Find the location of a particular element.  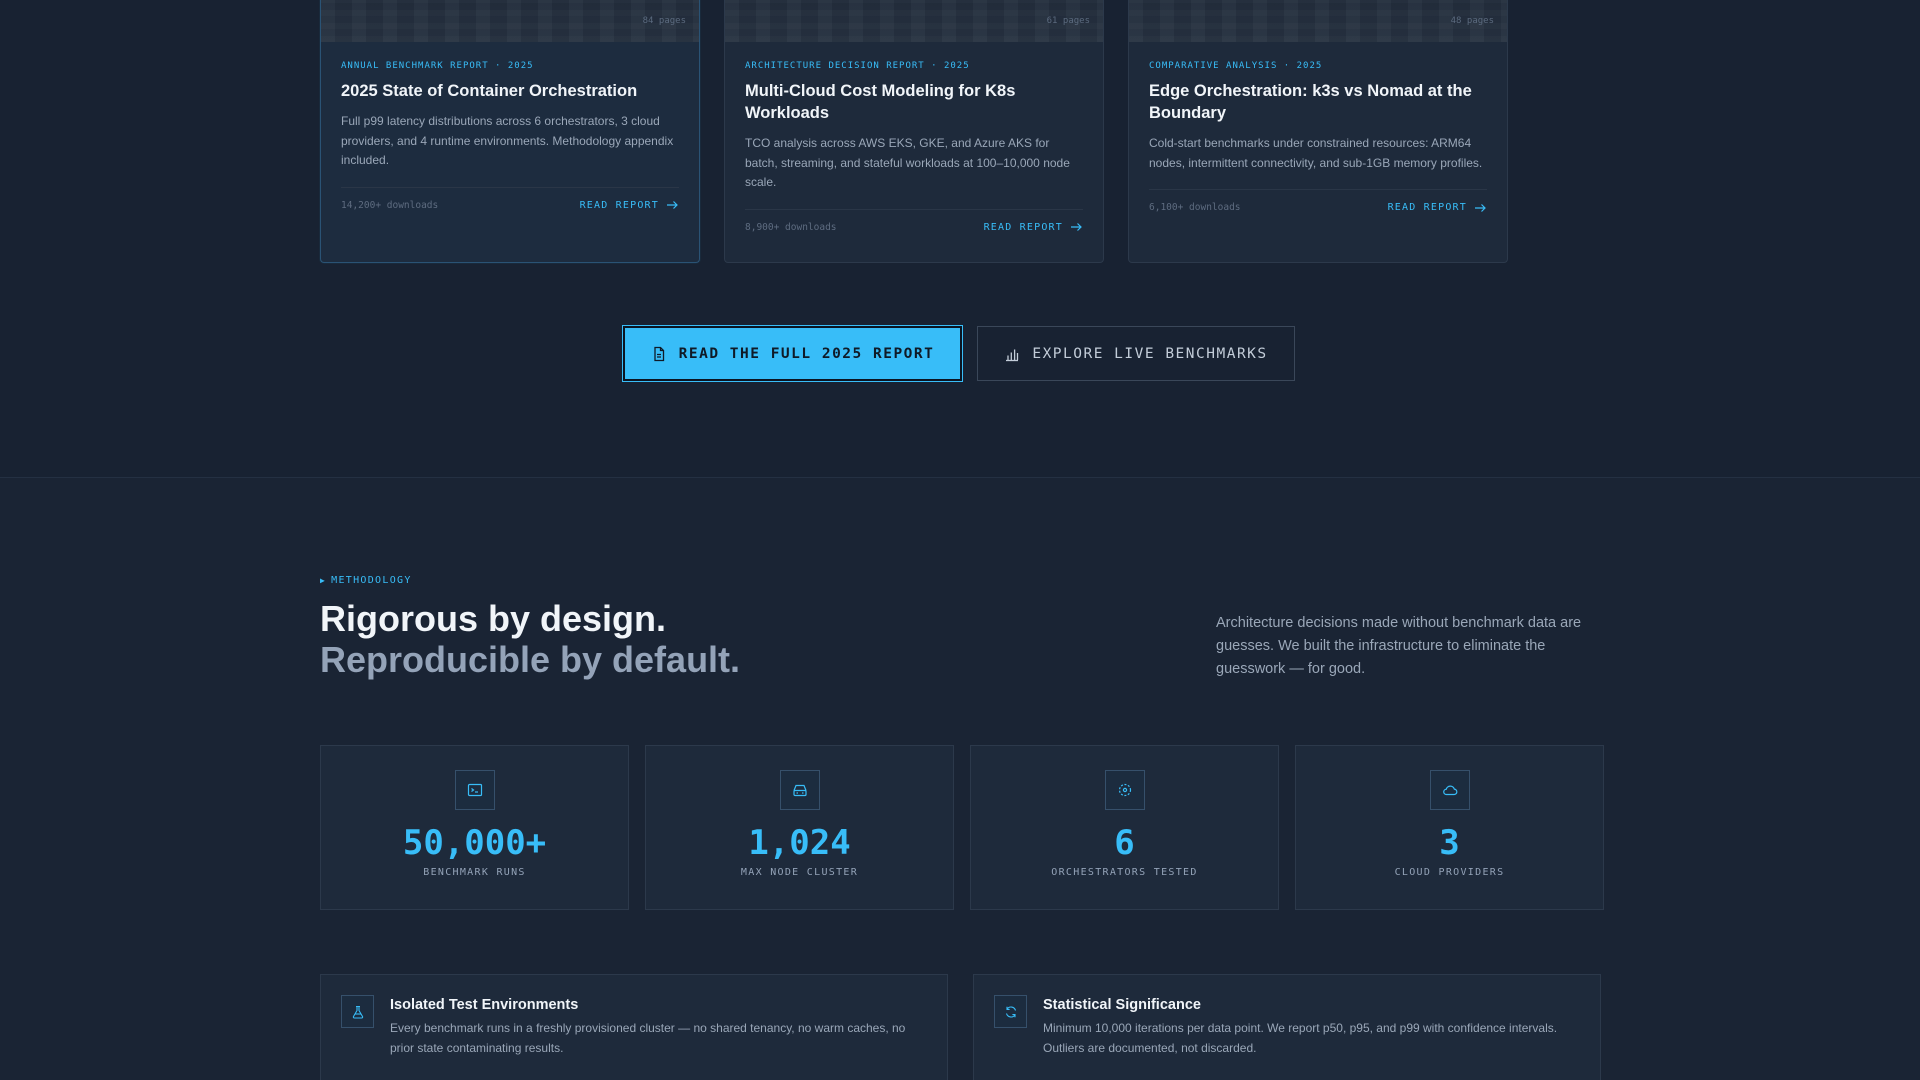

stat-label: MAX NODE CLUSTER is located at coordinates (799, 872).